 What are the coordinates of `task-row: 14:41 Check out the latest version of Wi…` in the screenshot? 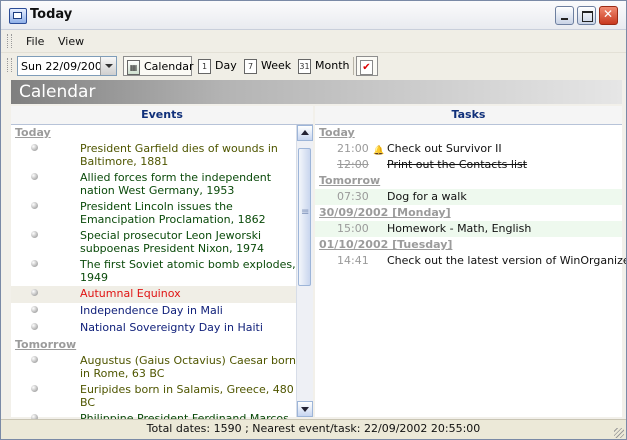 It's located at (470, 261).